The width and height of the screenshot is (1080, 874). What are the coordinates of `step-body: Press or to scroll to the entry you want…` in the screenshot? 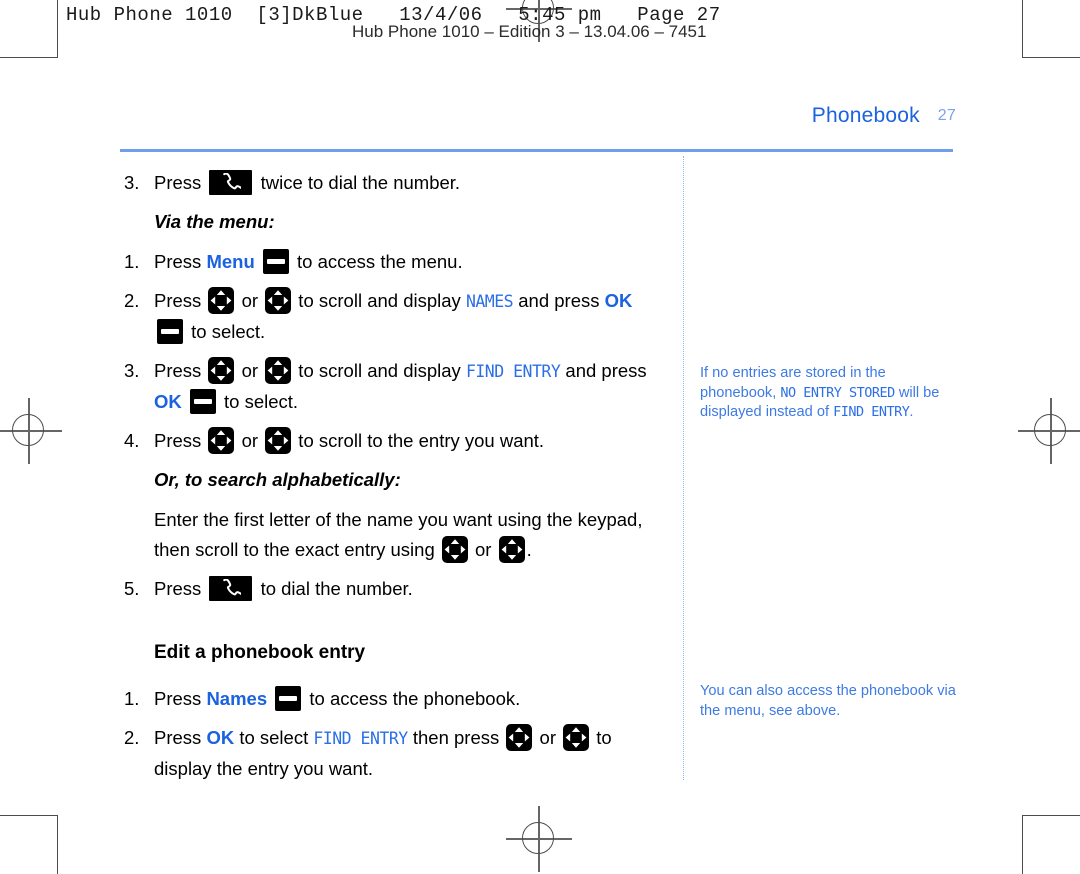 It's located at (349, 440).